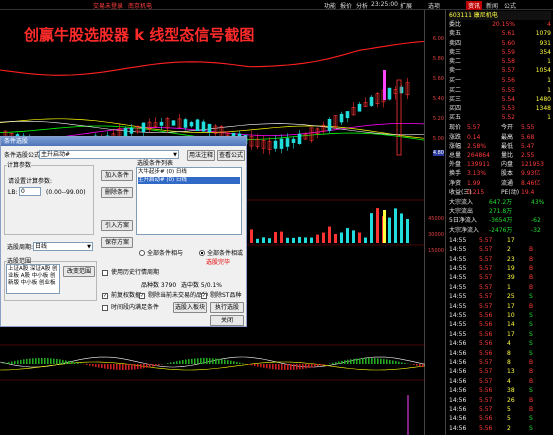 This screenshot has width=553, height=435. What do you see at coordinates (500, 99) in the screenshot?
I see `buy-level-row: 买三 5.54 1480` at bounding box center [500, 99].